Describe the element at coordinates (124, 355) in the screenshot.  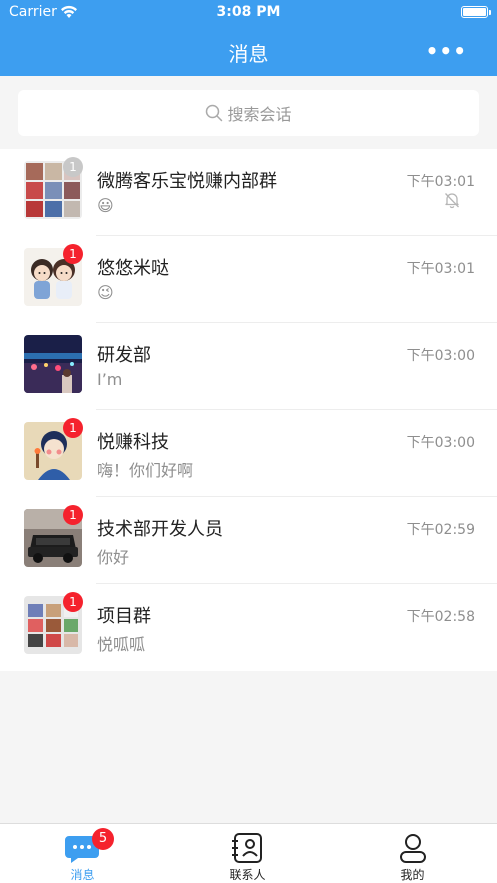
I see `conversation-name: 研发部` at that location.